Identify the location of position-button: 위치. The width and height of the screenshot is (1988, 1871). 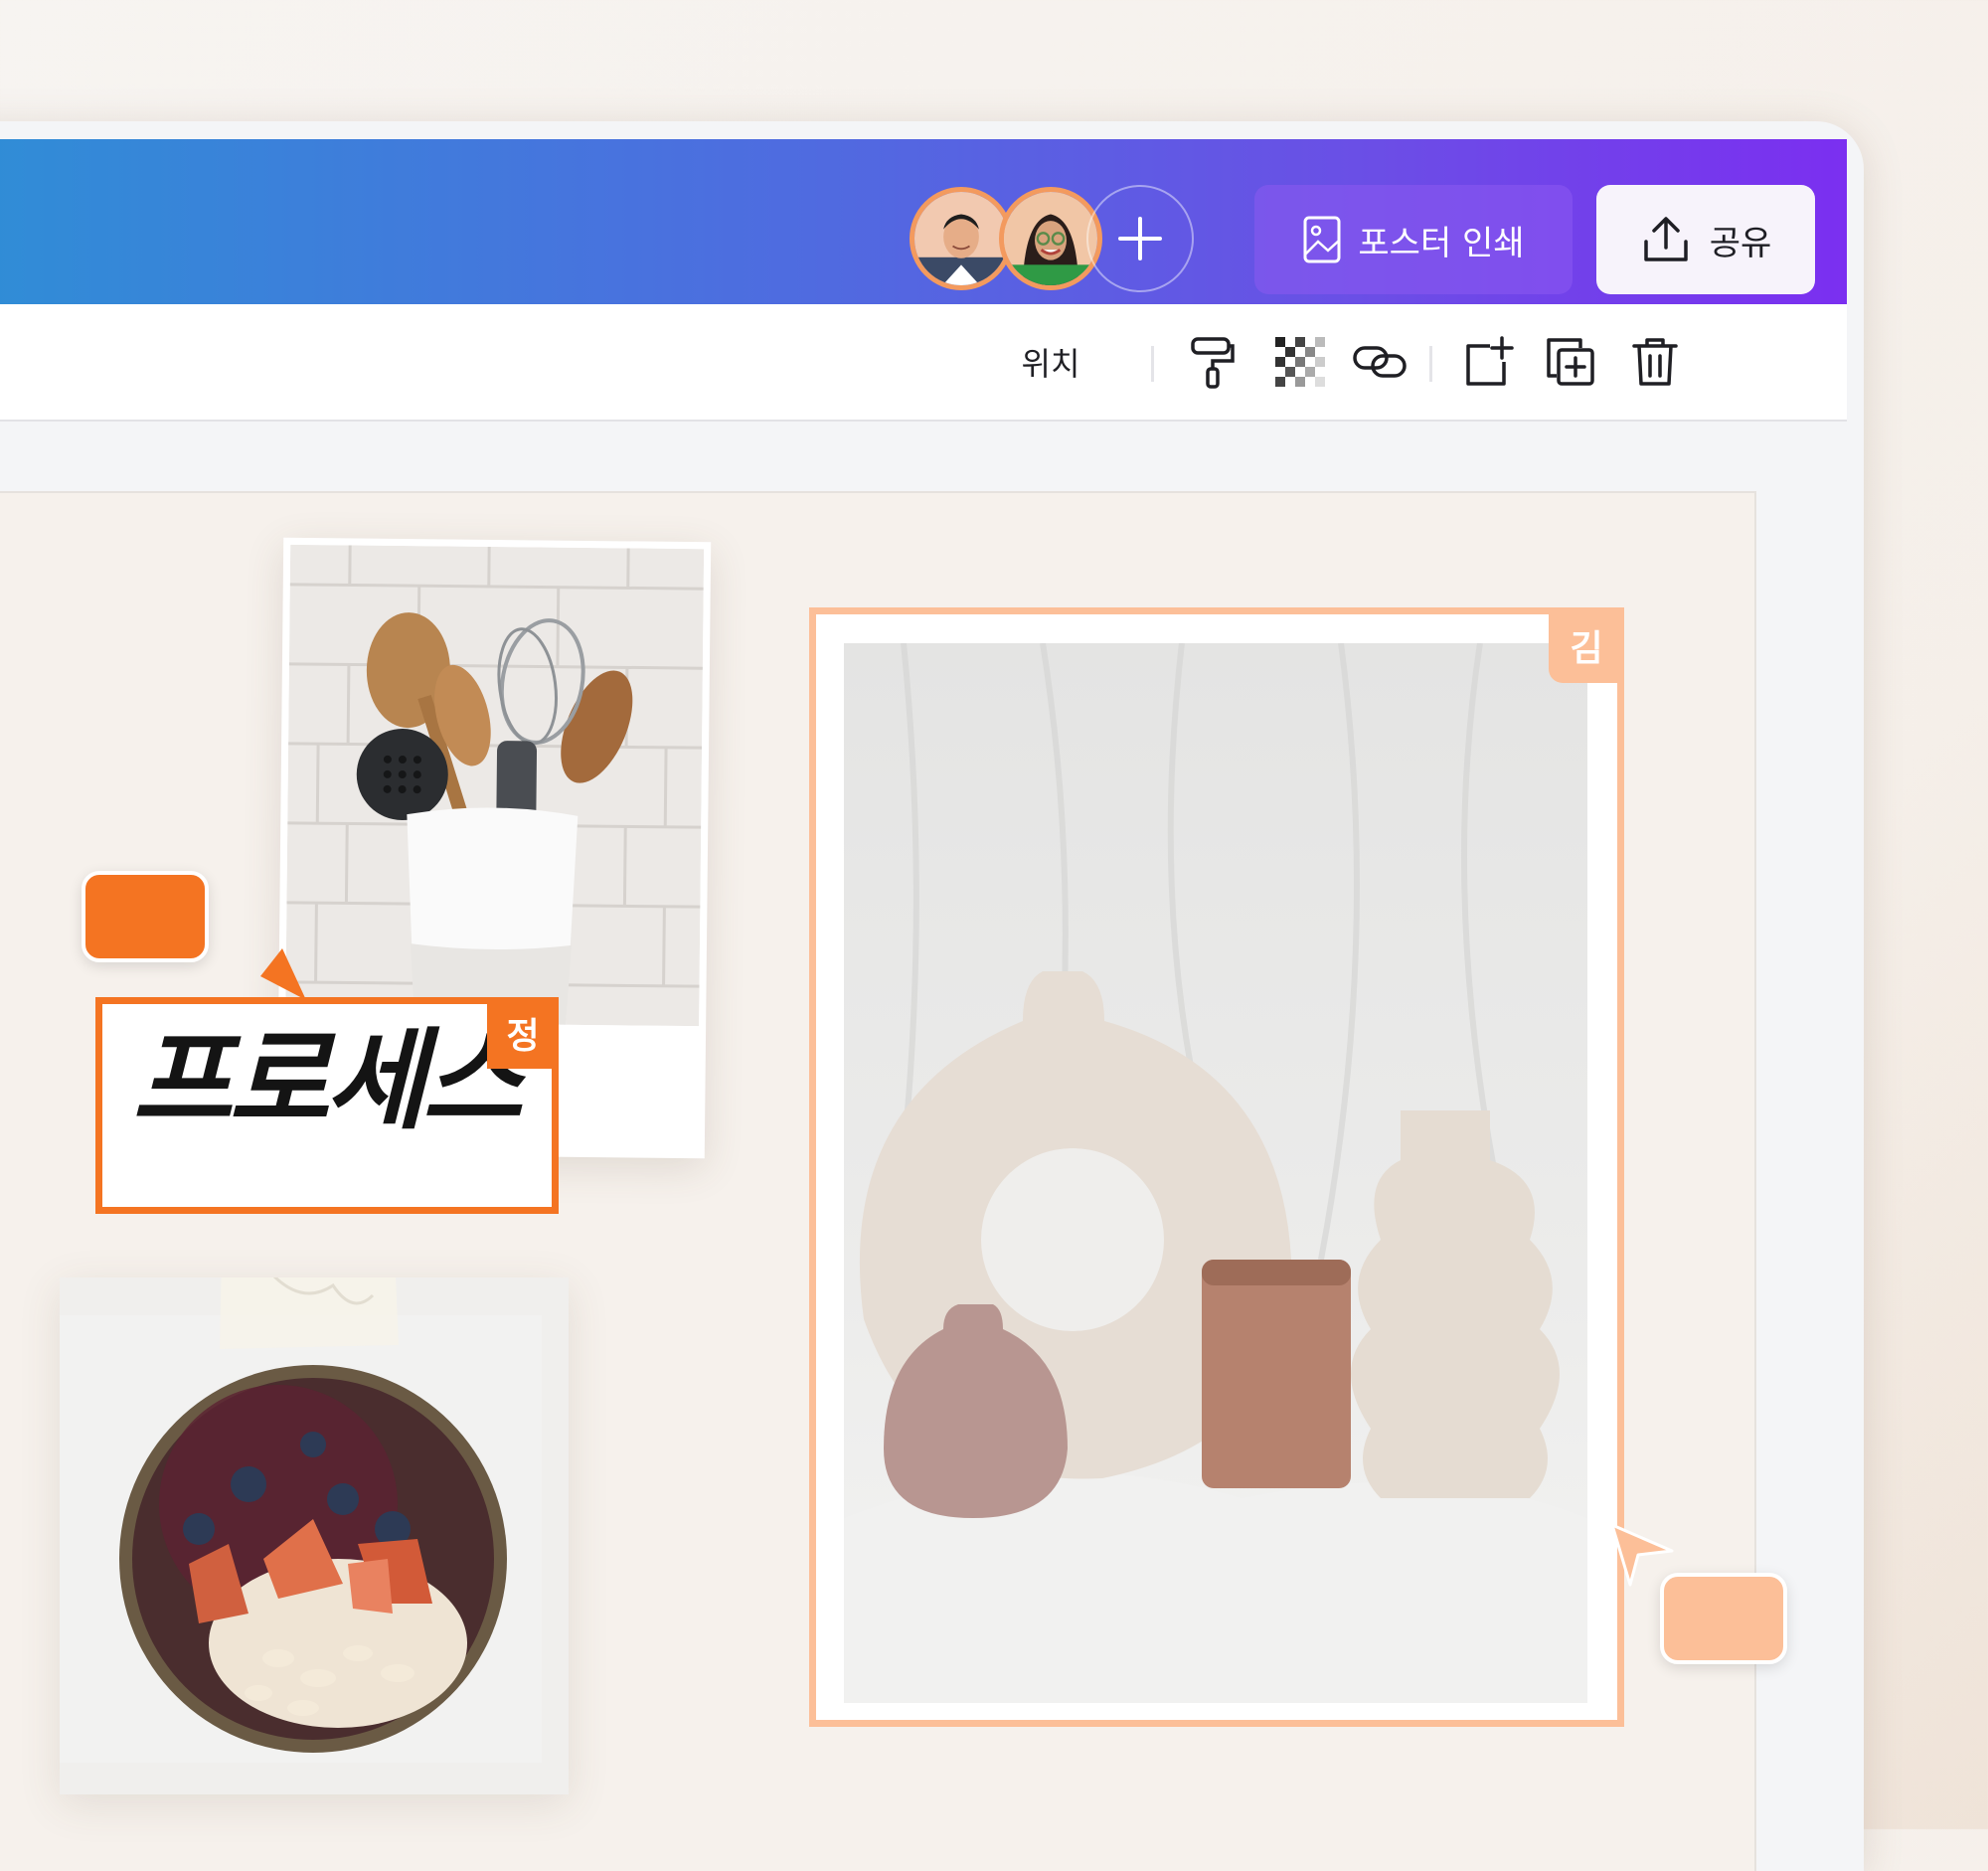
(1050, 362).